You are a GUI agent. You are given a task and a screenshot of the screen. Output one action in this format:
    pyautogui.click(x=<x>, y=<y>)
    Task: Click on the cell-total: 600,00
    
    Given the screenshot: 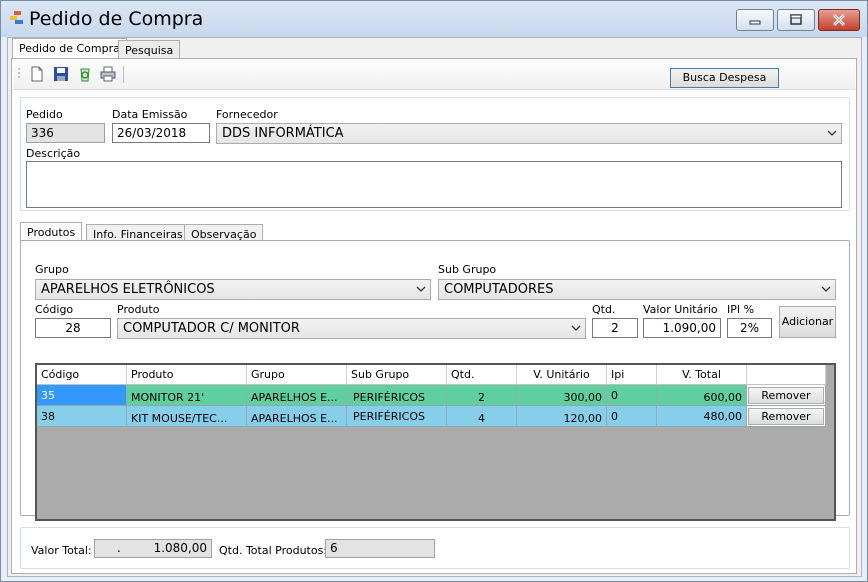 What is the action you would take?
    pyautogui.click(x=702, y=395)
    